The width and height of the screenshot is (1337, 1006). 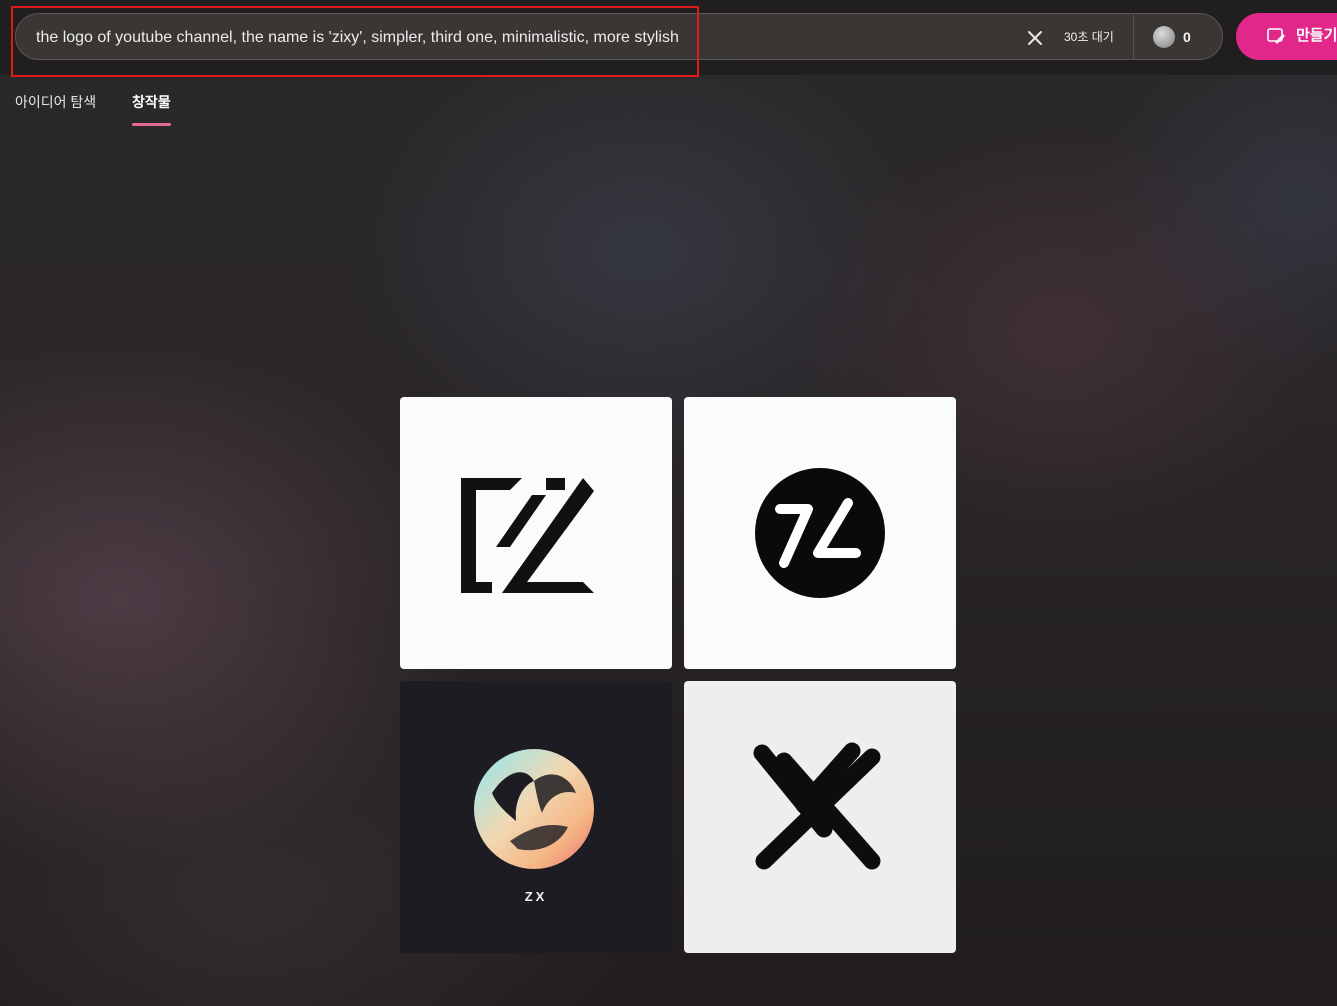 I want to click on zixy-logo-gradient-circle-icon, so click(x=536, y=817).